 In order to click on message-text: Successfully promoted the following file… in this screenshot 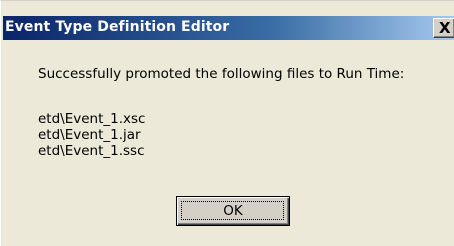, I will do `click(221, 74)`.